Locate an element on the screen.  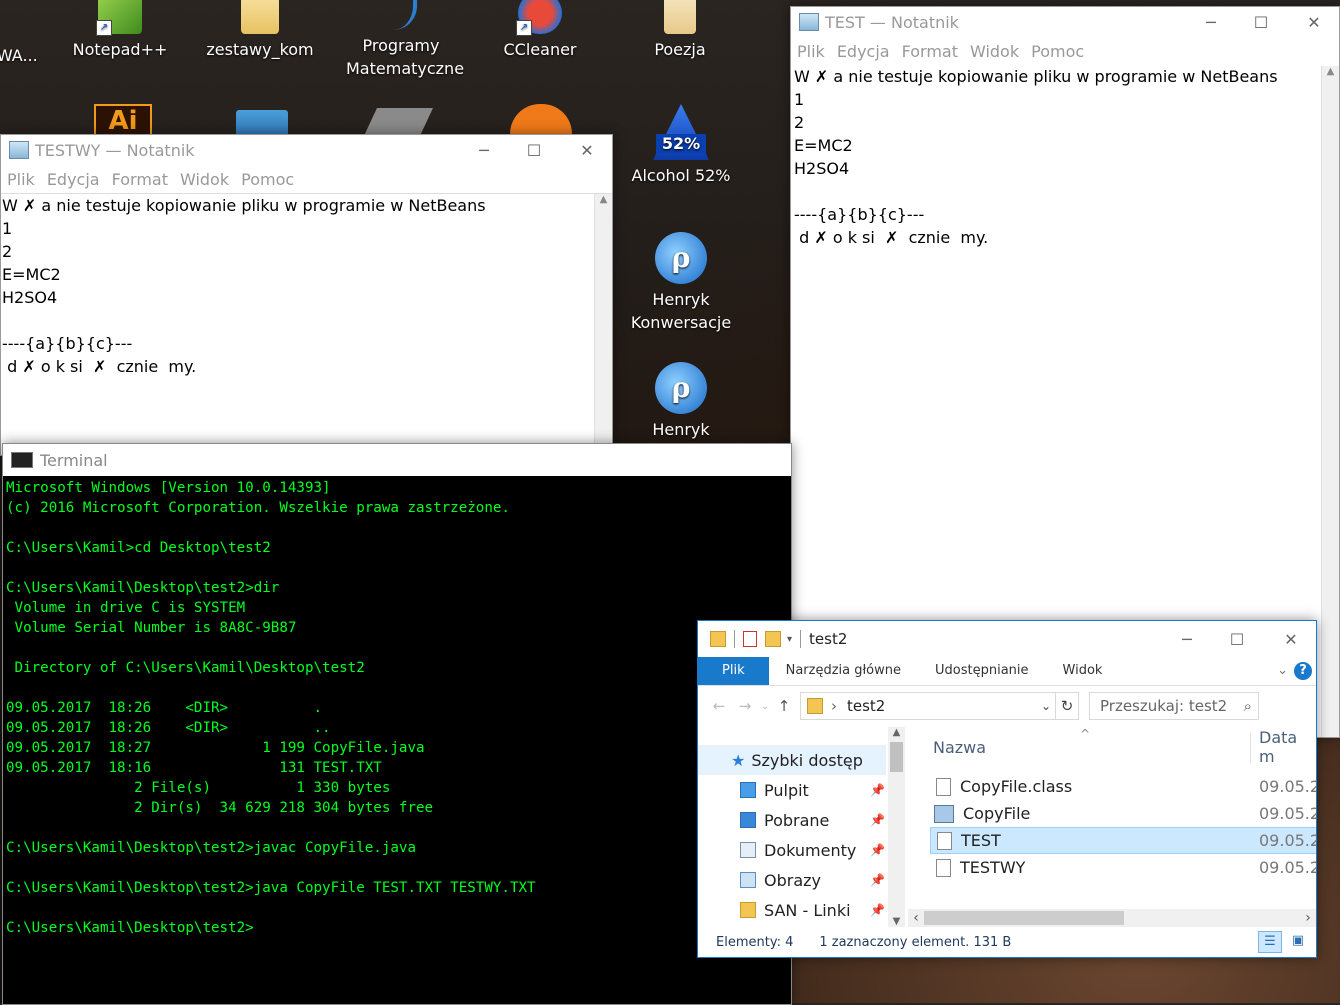
file-row-test: TEST 09.05.20 is located at coordinates (1123, 840).